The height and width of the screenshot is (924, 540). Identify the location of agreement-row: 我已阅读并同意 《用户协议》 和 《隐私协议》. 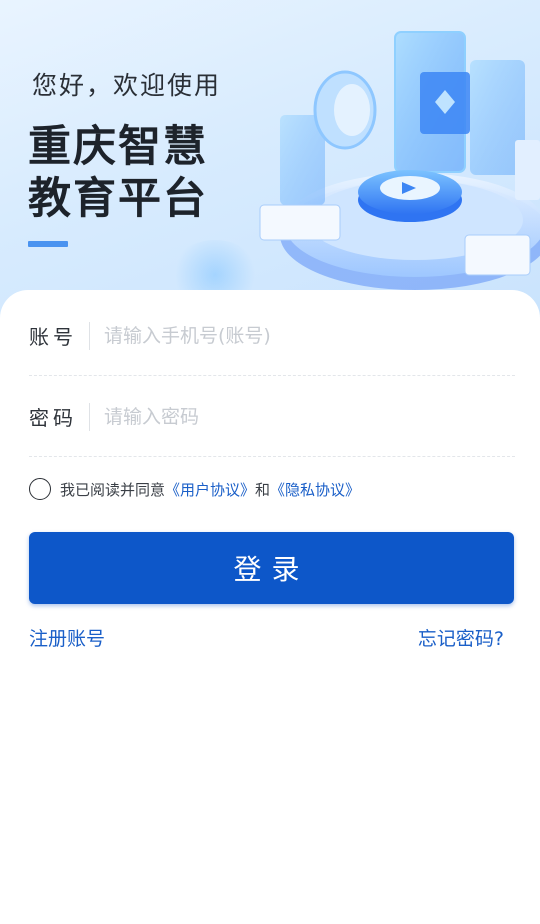
(194, 489).